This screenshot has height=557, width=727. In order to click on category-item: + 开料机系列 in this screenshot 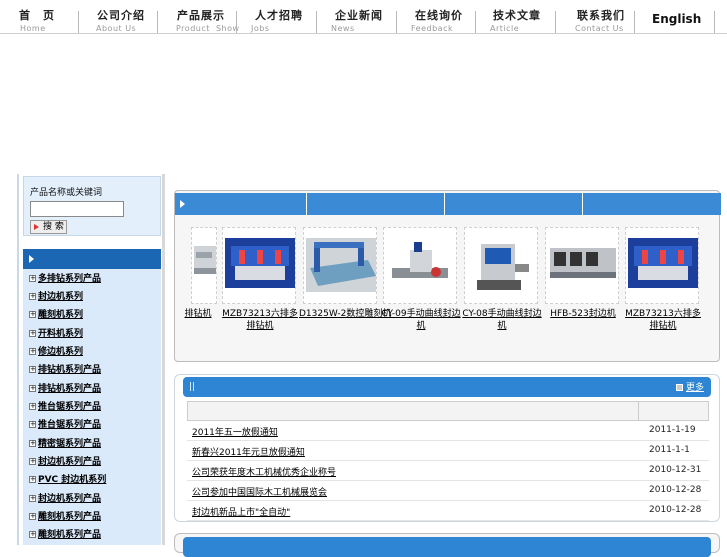, I will do `click(56, 334)`.